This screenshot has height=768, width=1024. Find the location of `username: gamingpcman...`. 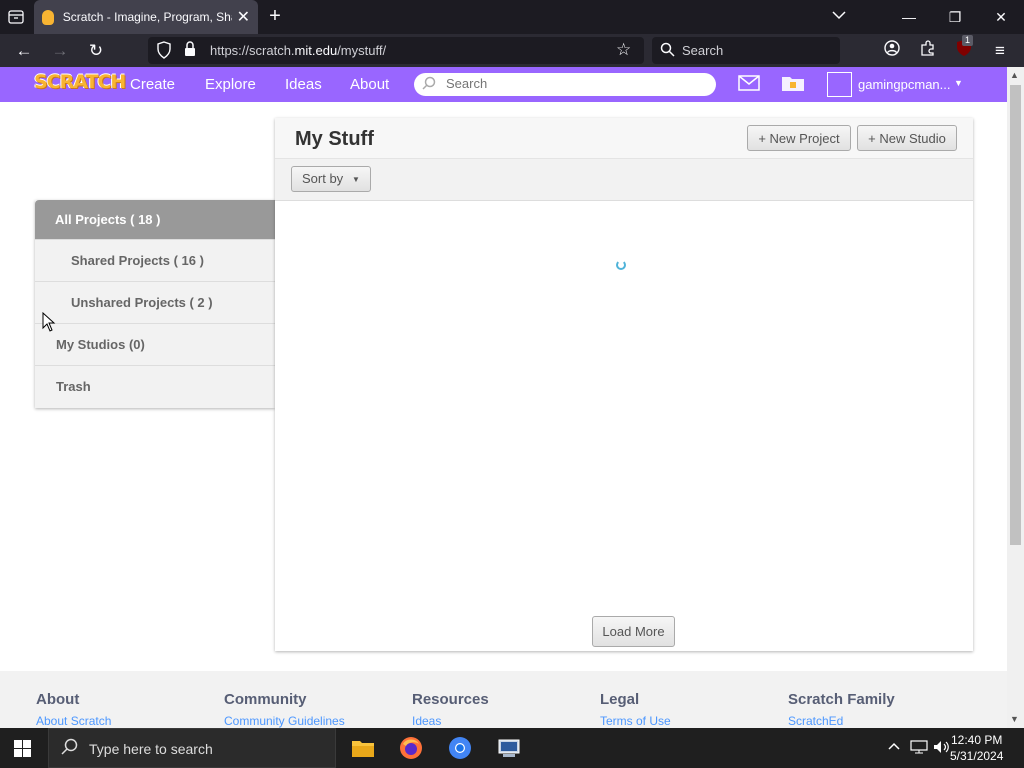

username: gamingpcman... is located at coordinates (904, 84).